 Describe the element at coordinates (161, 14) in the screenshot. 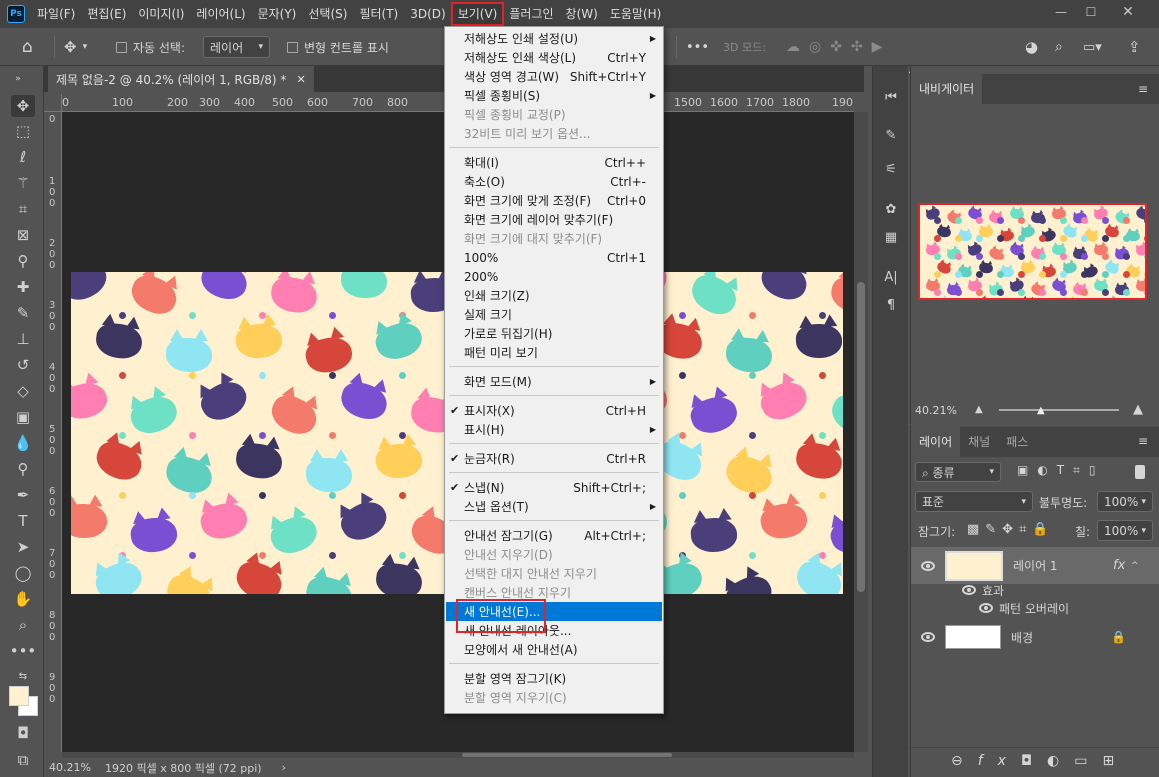

I see `menu-image: 이미지(I)` at that location.